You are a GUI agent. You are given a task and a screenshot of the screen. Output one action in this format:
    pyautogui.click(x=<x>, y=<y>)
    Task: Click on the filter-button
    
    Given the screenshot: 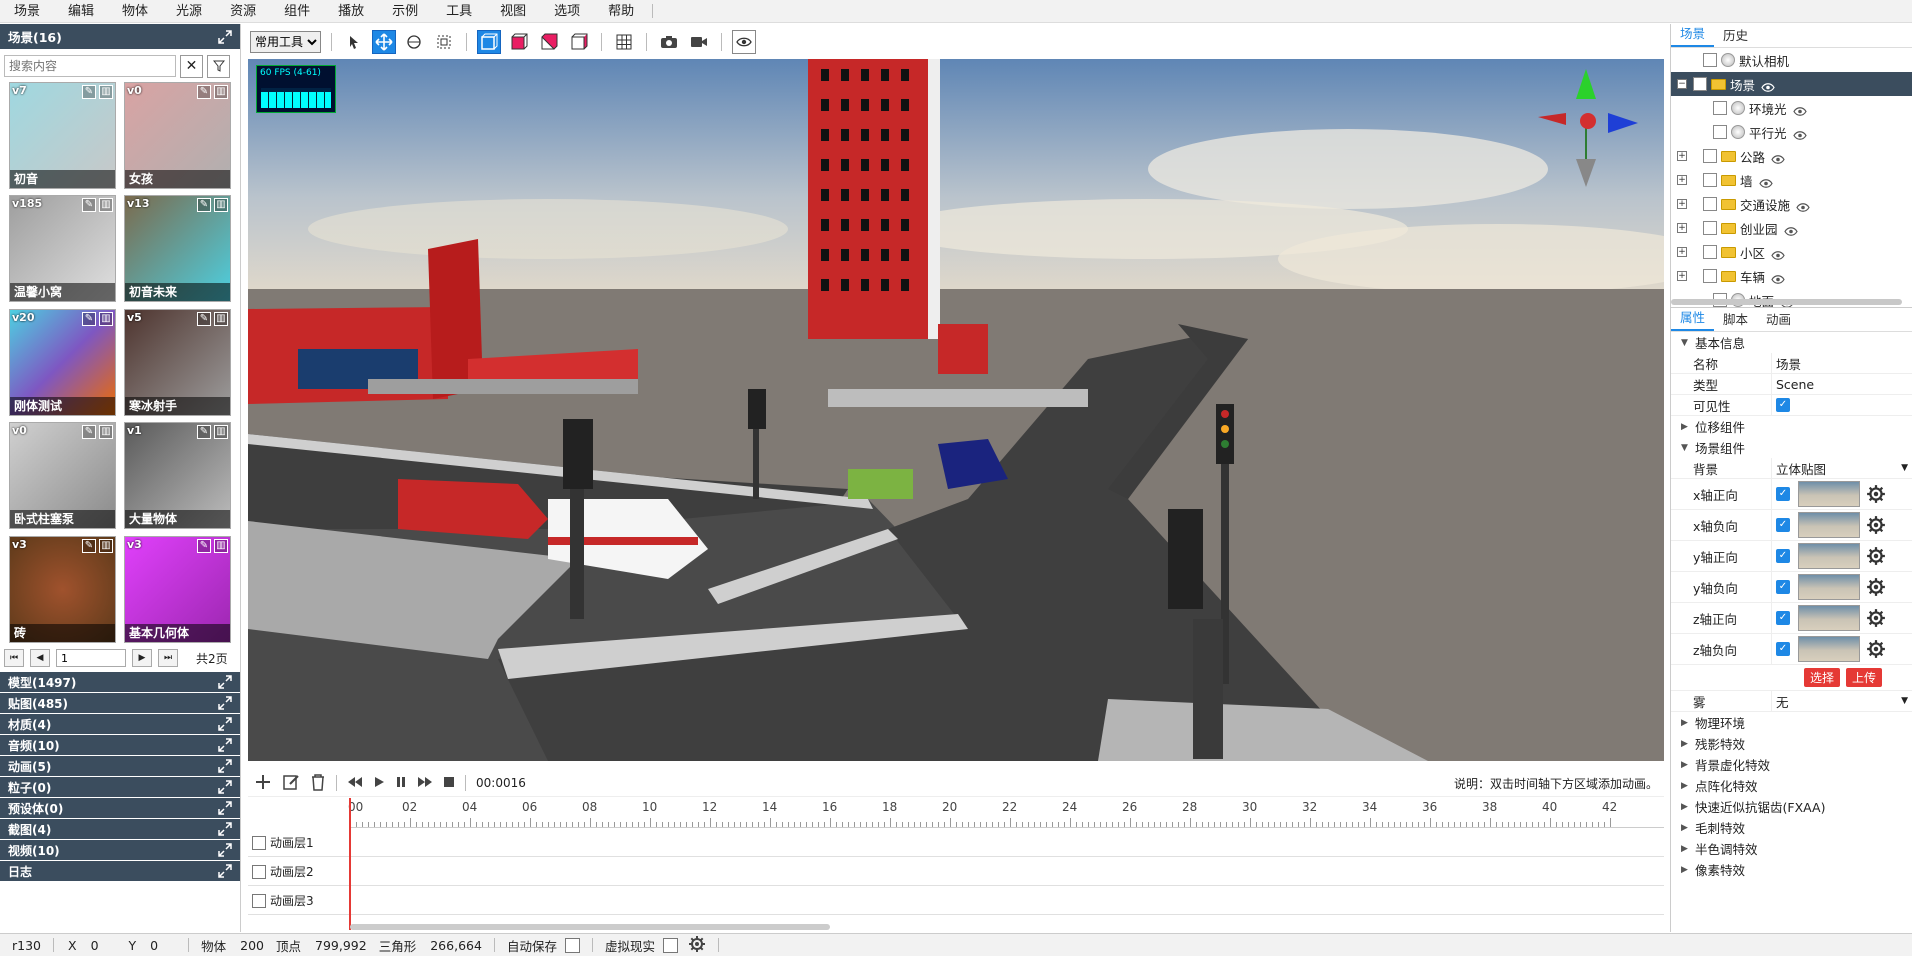 What is the action you would take?
    pyautogui.click(x=218, y=66)
    